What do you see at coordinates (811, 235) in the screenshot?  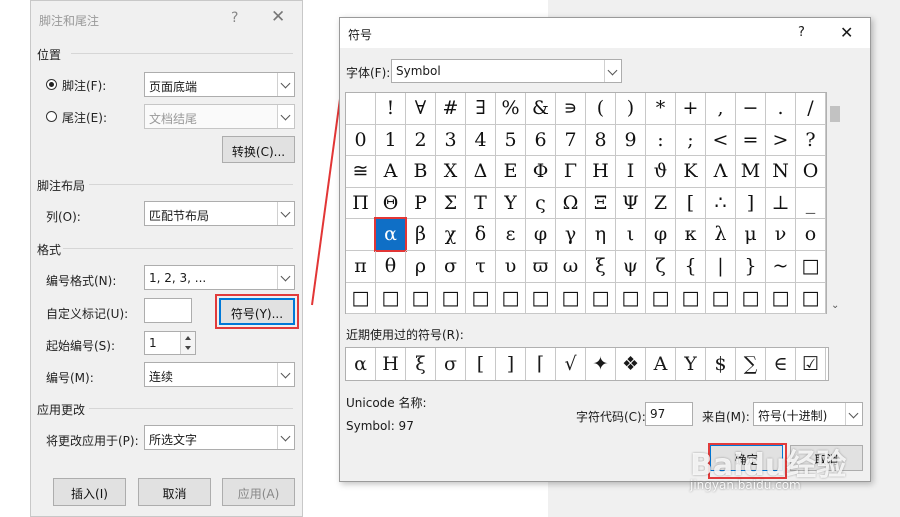 I see `symbol-cell: ο` at bounding box center [811, 235].